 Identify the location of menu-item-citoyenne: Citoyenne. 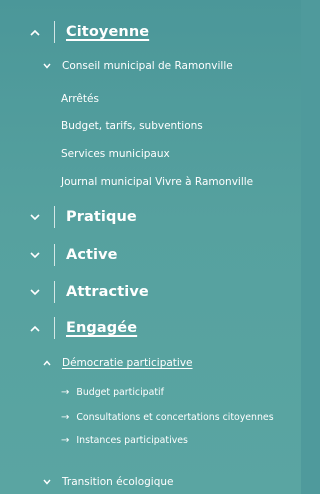
(87, 32).